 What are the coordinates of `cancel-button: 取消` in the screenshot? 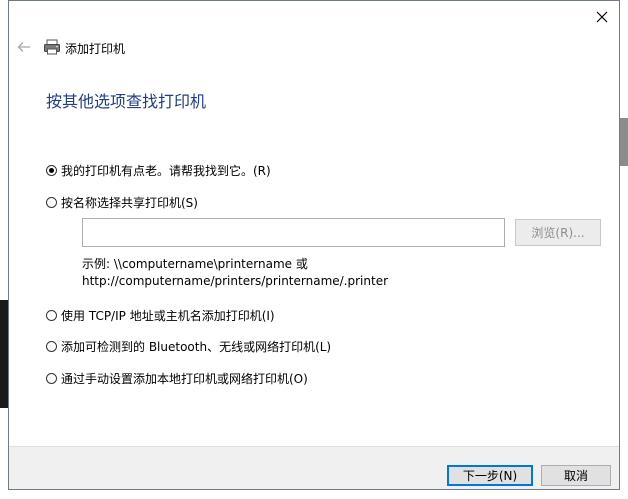 It's located at (576, 475).